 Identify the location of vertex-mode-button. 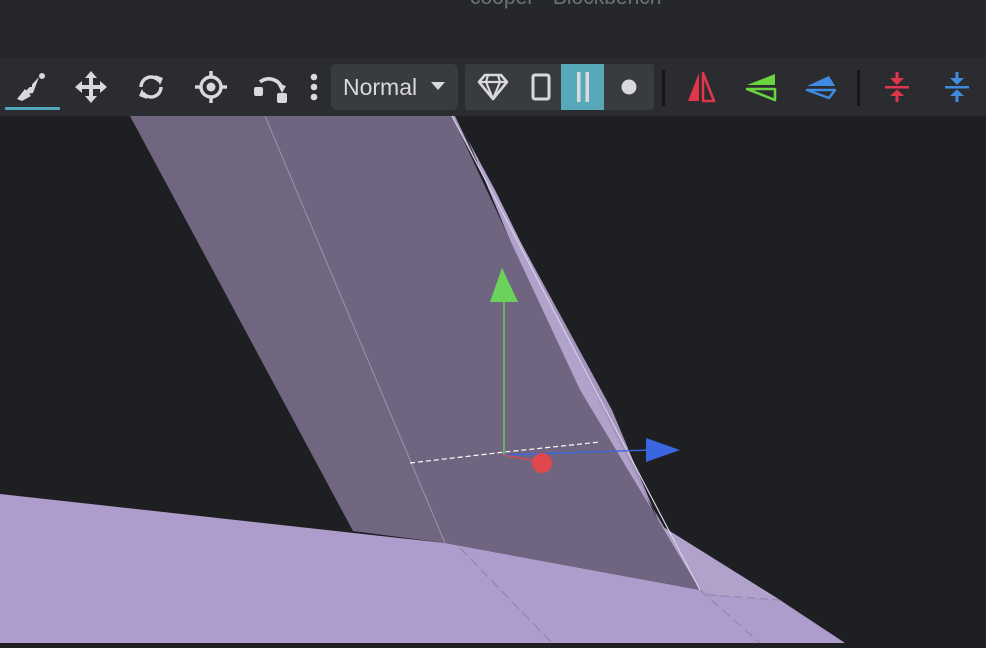
(629, 87).